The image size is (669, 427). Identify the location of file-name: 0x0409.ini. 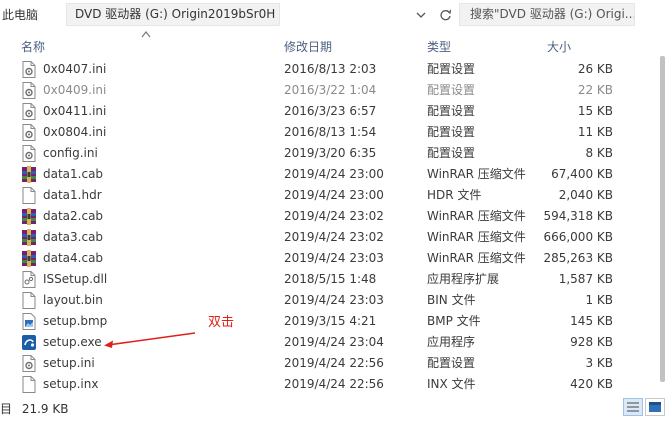
(75, 90).